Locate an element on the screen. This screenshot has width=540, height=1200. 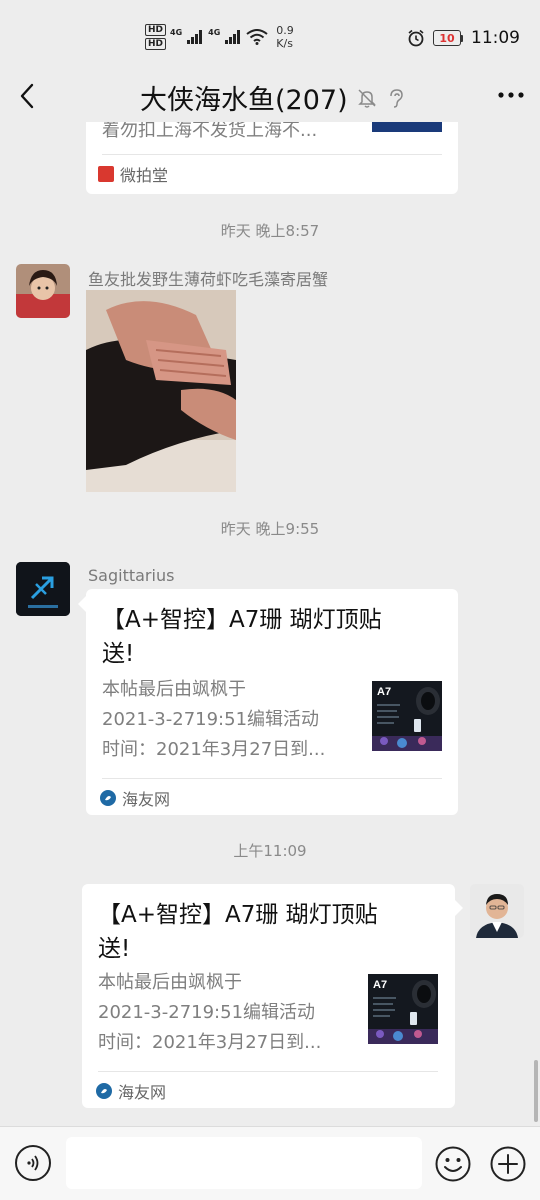
chat-title: 大侠海水鱼(207) is located at coordinates (244, 97).